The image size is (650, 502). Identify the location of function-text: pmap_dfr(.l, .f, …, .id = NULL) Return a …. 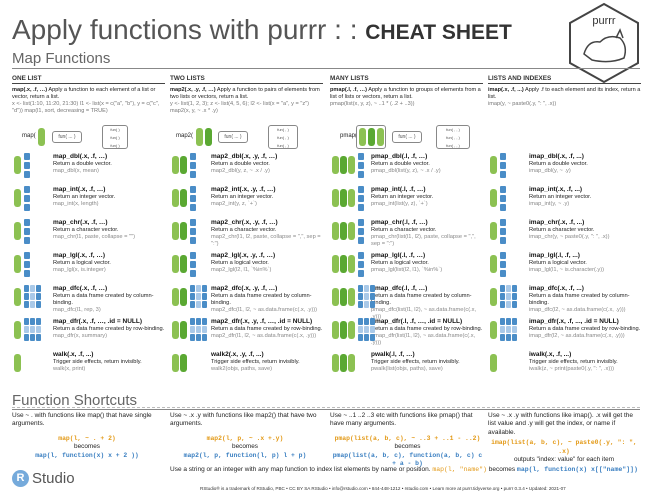
(425, 332).